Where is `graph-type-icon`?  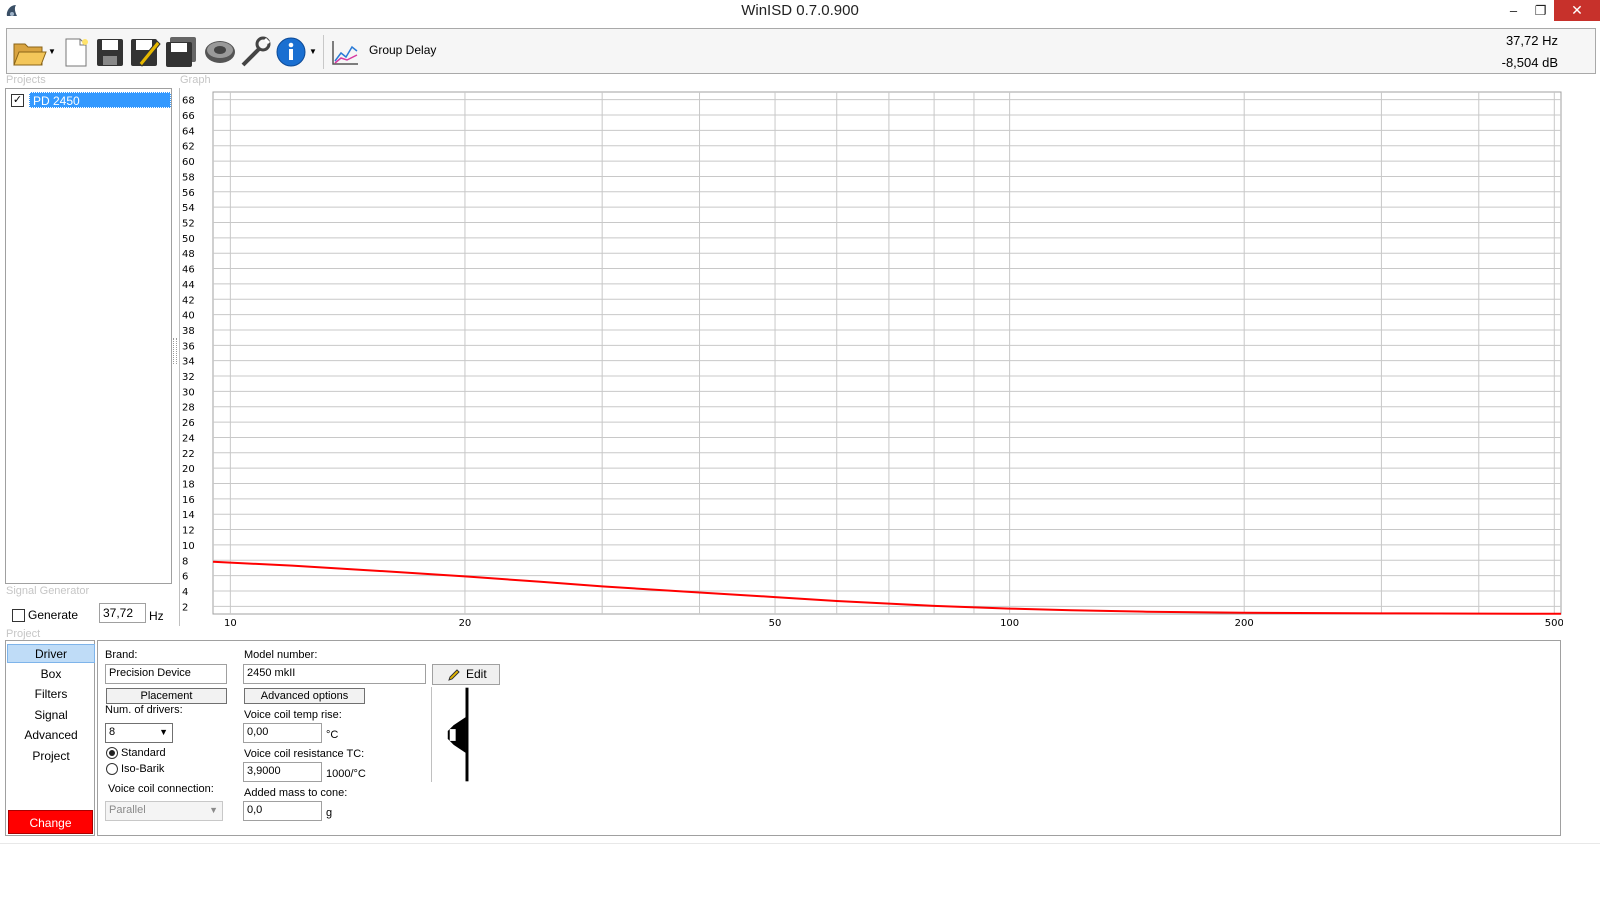
graph-type-icon is located at coordinates (345, 52).